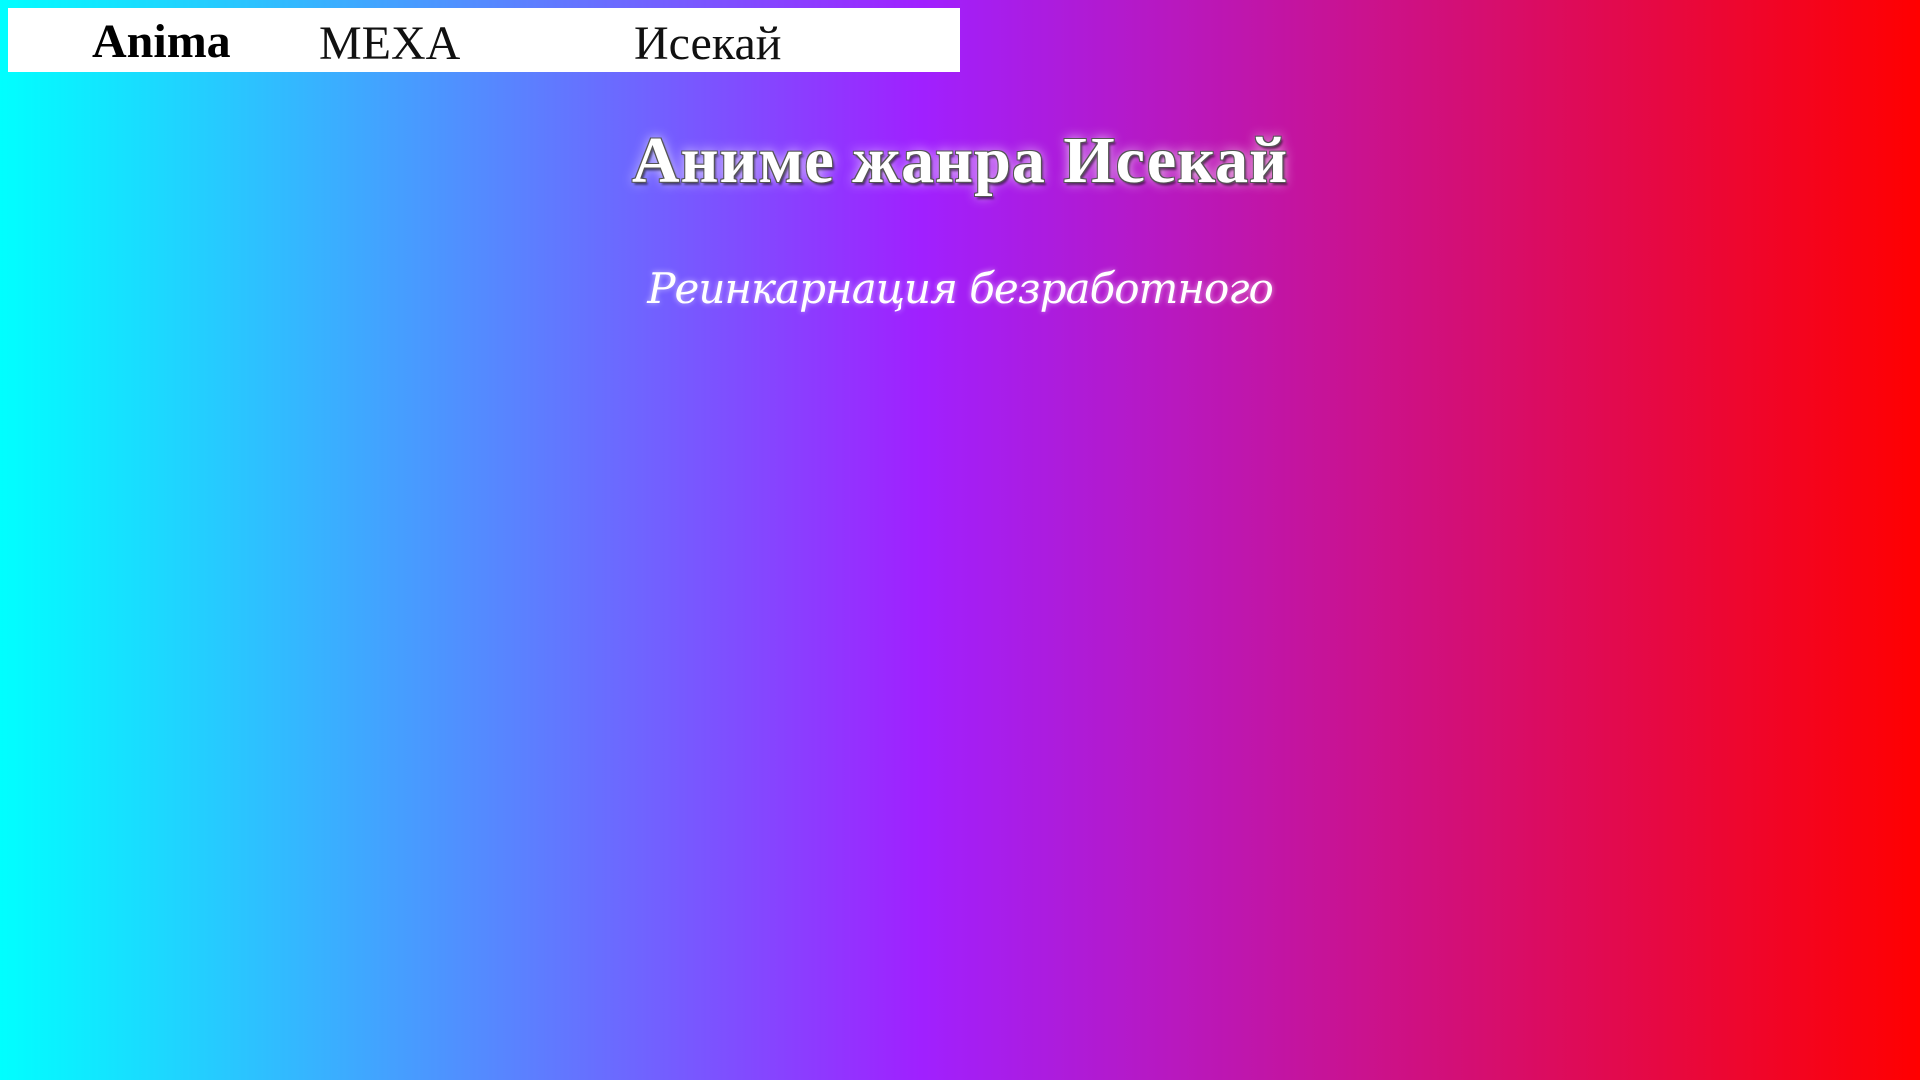 This screenshot has height=1080, width=1920. What do you see at coordinates (161, 42) in the screenshot?
I see `brand-logo: Anima` at bounding box center [161, 42].